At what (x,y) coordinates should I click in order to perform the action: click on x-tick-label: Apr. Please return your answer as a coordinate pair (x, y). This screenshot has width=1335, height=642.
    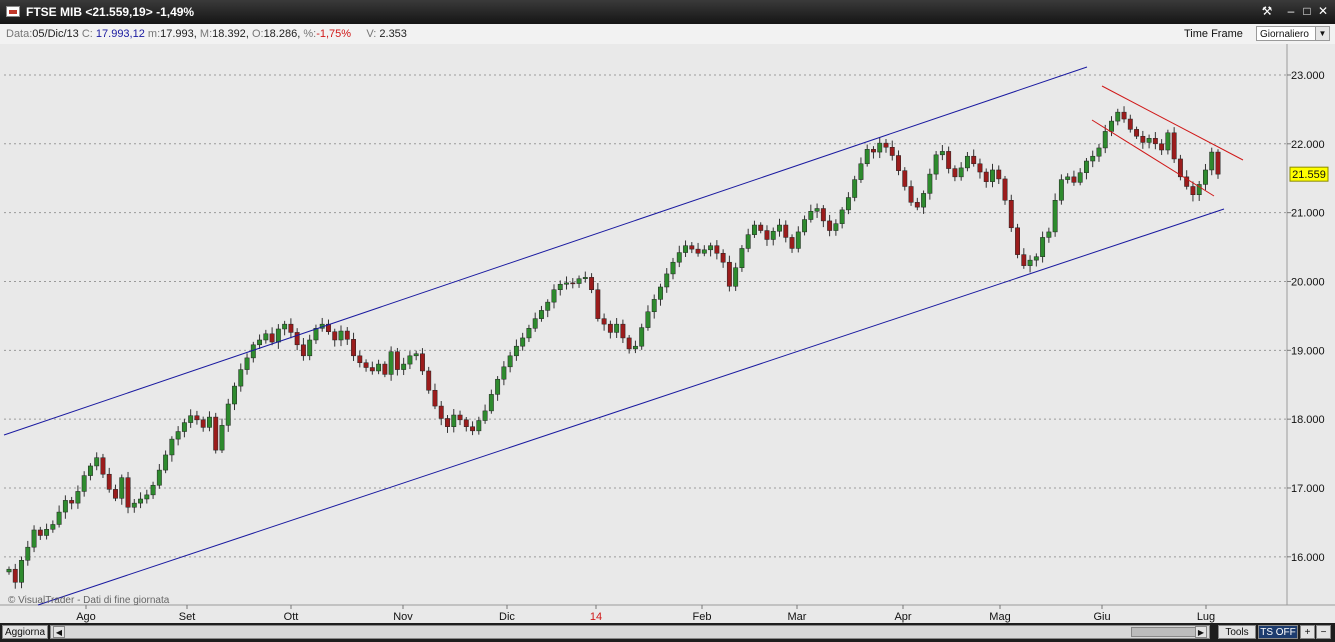
    Looking at the image, I should click on (902, 617).